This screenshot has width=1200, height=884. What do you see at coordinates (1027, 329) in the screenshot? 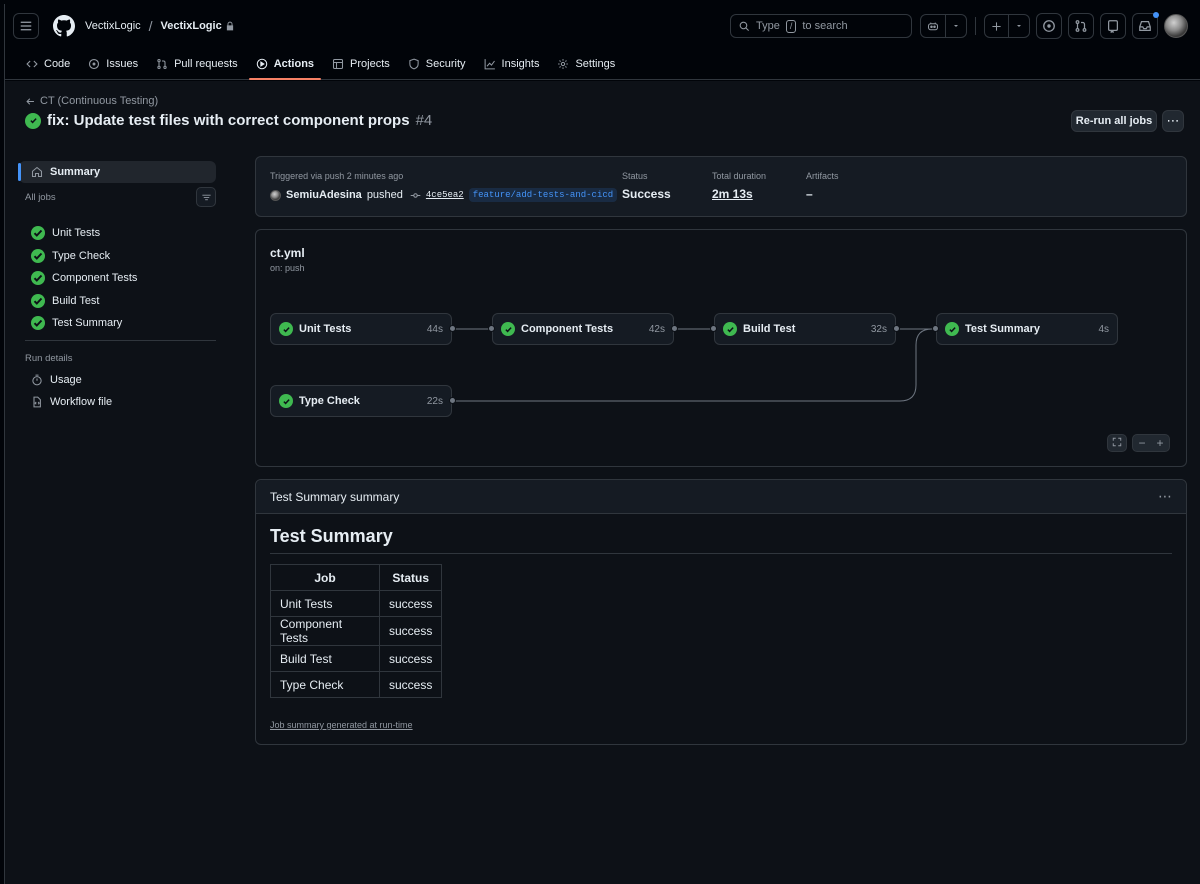
I see `job-node-test-summary: Test Summary 4s` at bounding box center [1027, 329].